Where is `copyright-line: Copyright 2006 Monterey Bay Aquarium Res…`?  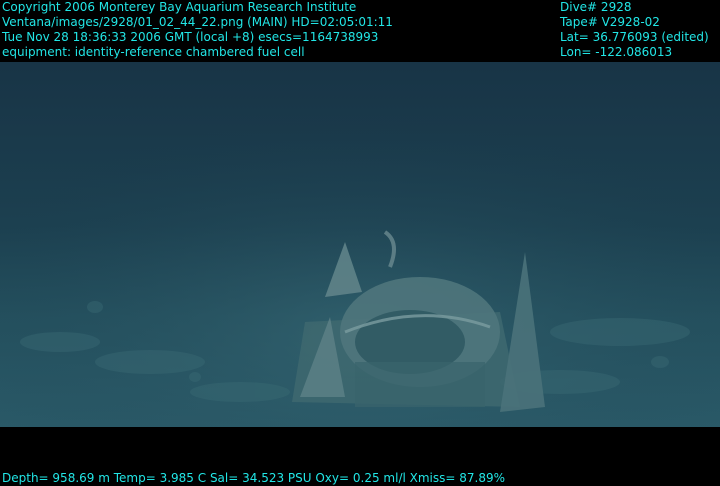 copyright-line: Copyright 2006 Monterey Bay Aquarium Res… is located at coordinates (179, 7).